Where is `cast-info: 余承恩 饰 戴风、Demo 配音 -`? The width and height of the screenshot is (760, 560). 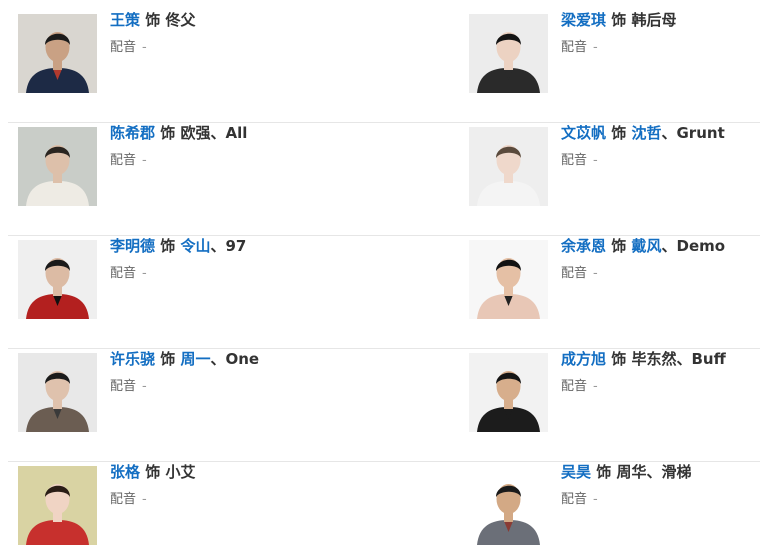 cast-info: 余承恩 饰 戴风、Demo 配音 - is located at coordinates (643, 259).